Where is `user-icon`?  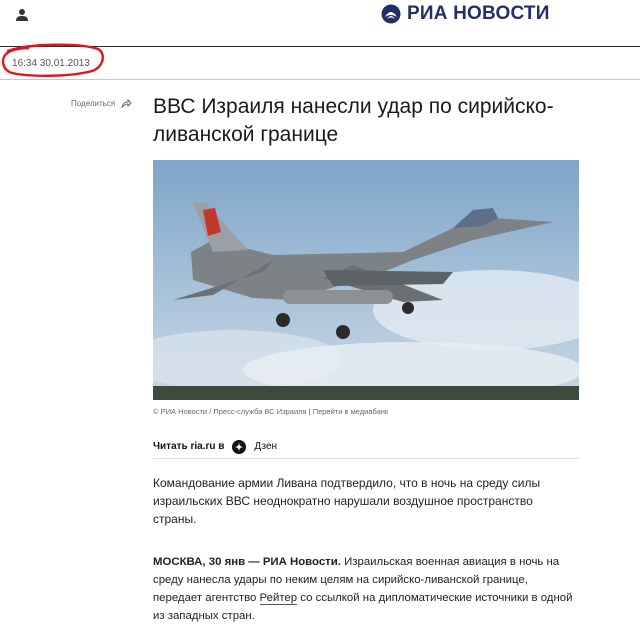
user-icon is located at coordinates (22, 15).